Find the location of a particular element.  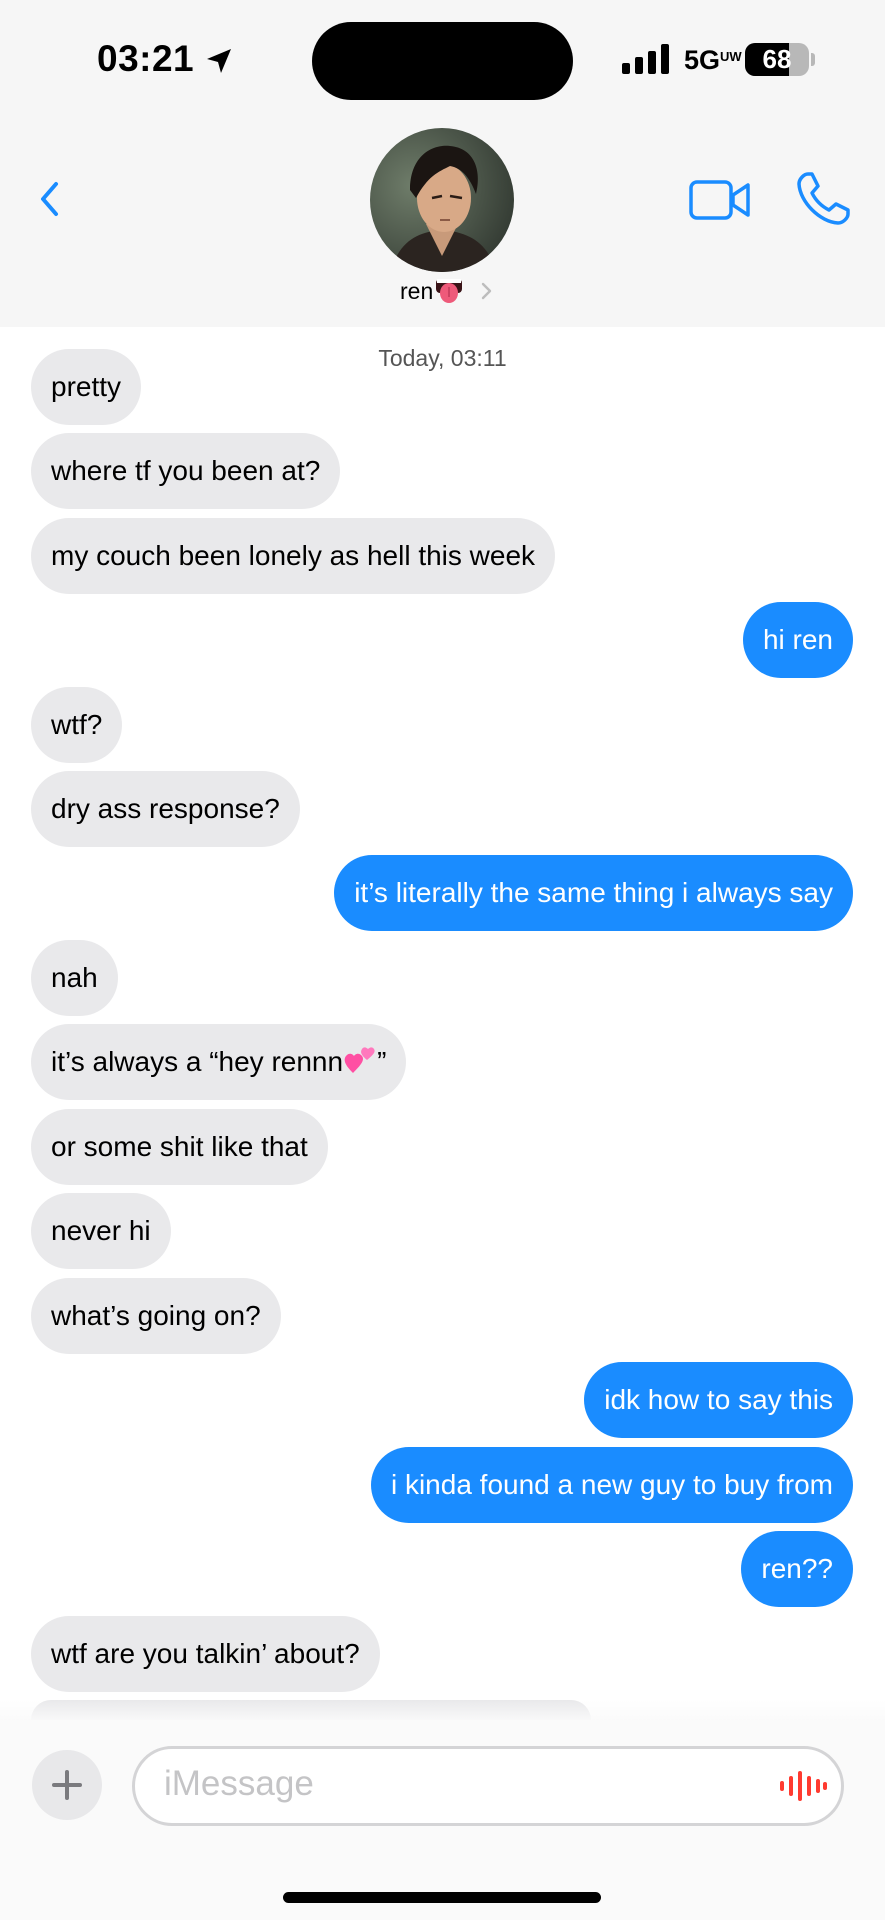

status-bar: 03:21 5GUW 68 is located at coordinates (442, 60).